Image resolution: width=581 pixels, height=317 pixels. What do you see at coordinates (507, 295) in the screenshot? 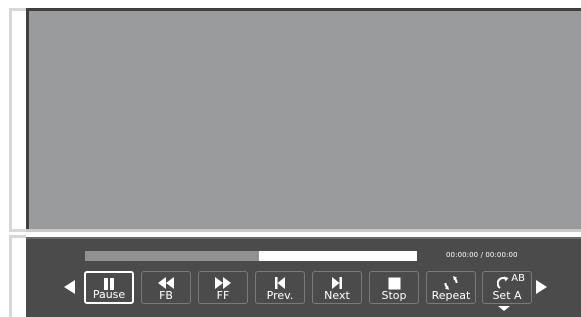
I see `set-a-label: Set A` at bounding box center [507, 295].